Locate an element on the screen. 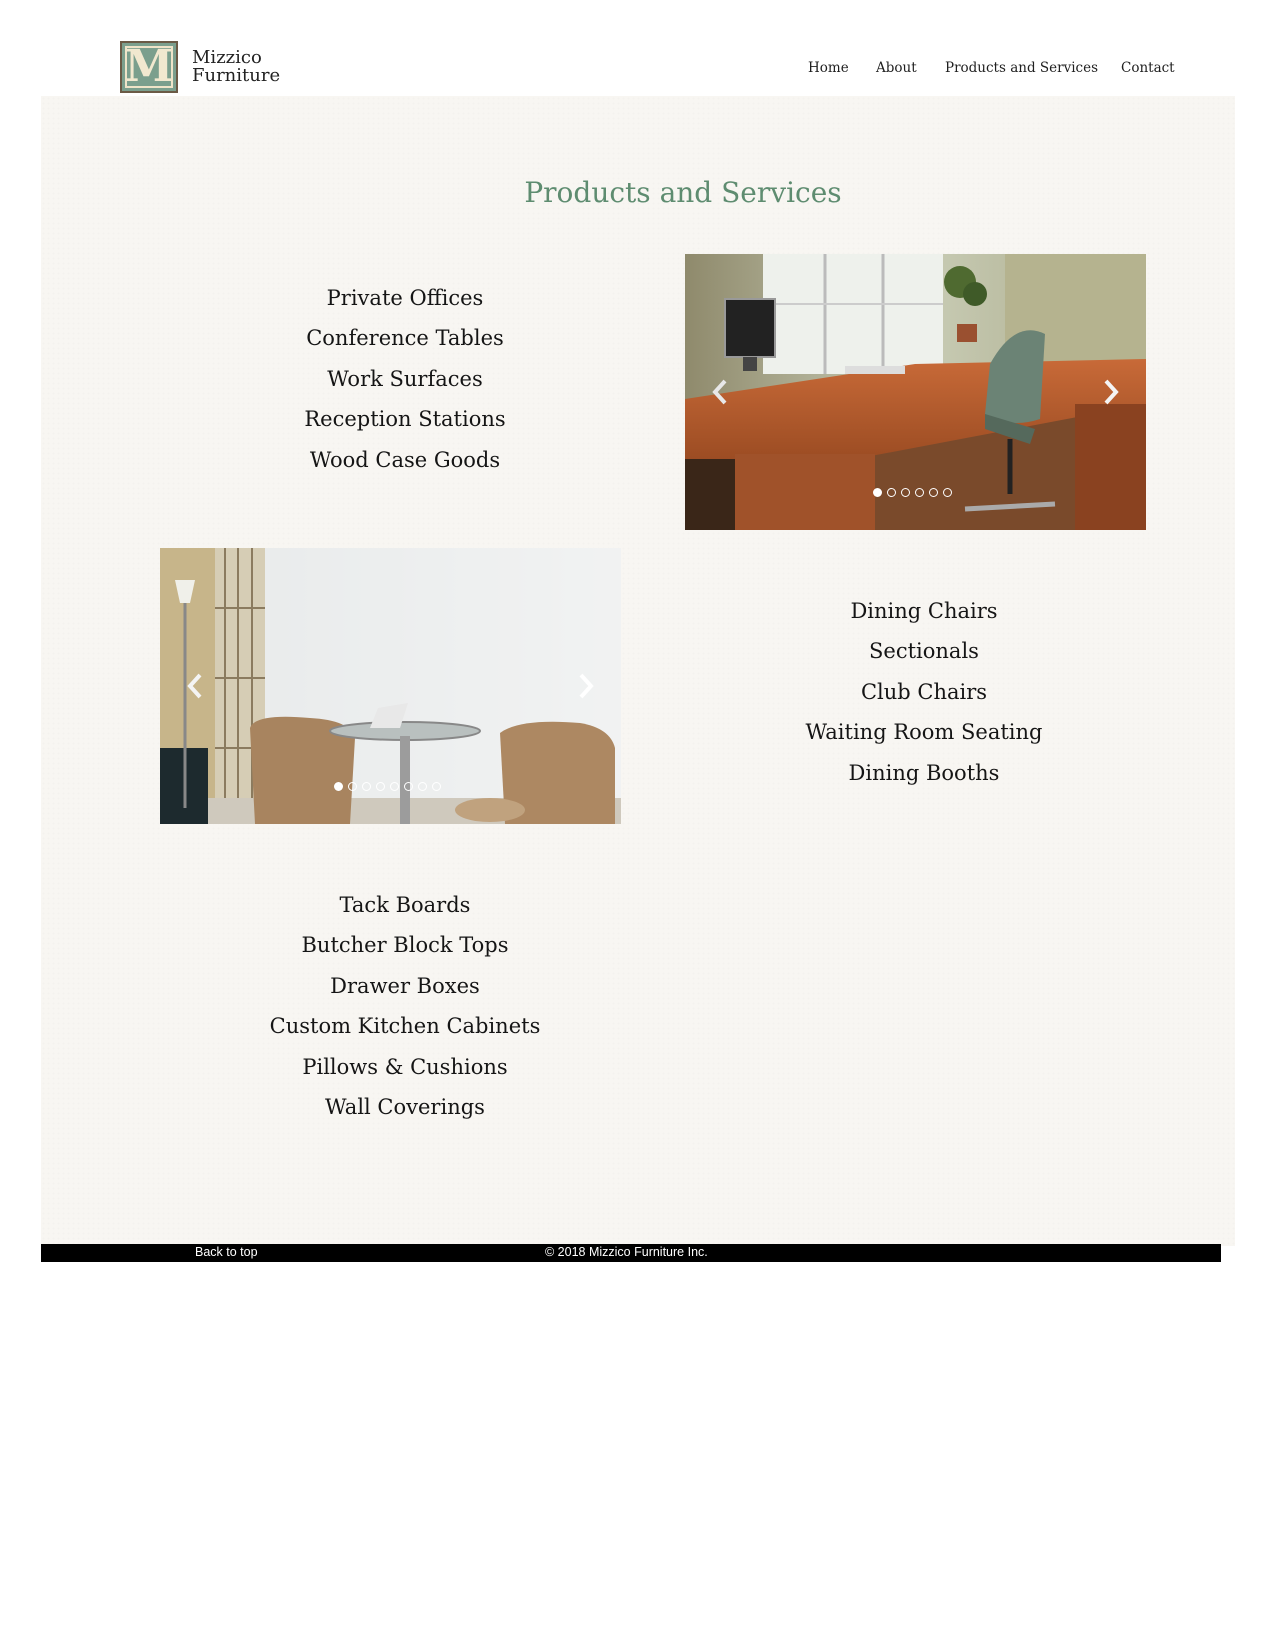 Image resolution: width=1275 pixels, height=1650 pixels. list-item: Work Surfaces is located at coordinates (405, 378).